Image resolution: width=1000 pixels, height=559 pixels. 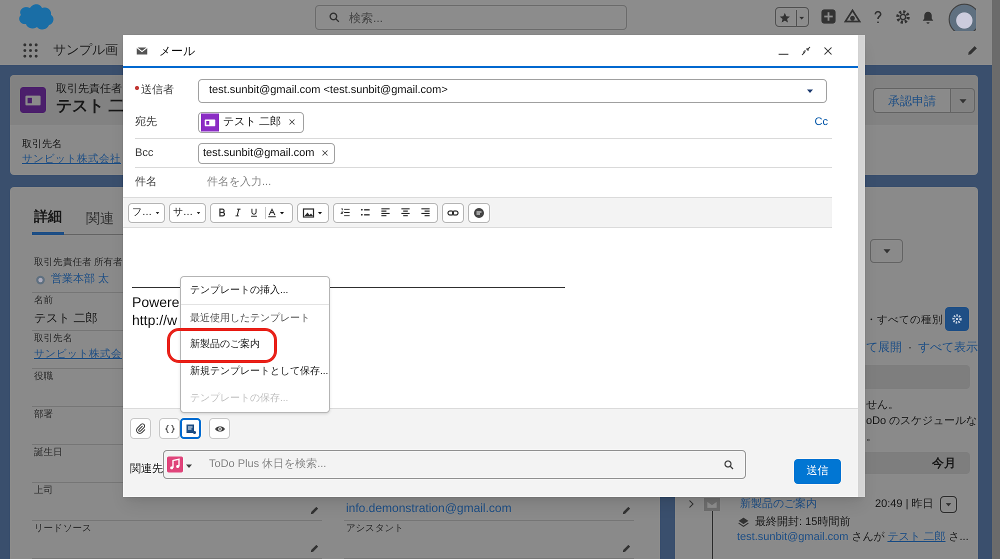 What do you see at coordinates (190, 428) in the screenshot?
I see `footer-button` at bounding box center [190, 428].